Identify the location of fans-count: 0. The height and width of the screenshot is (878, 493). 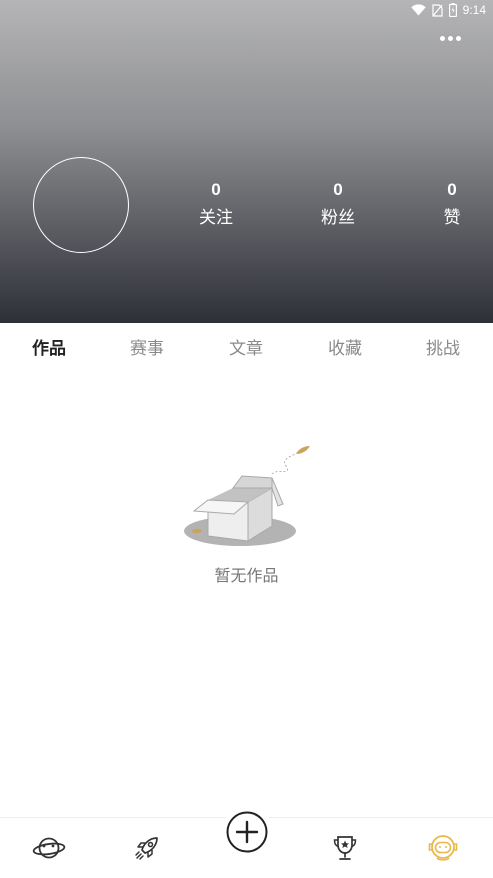
(338, 189).